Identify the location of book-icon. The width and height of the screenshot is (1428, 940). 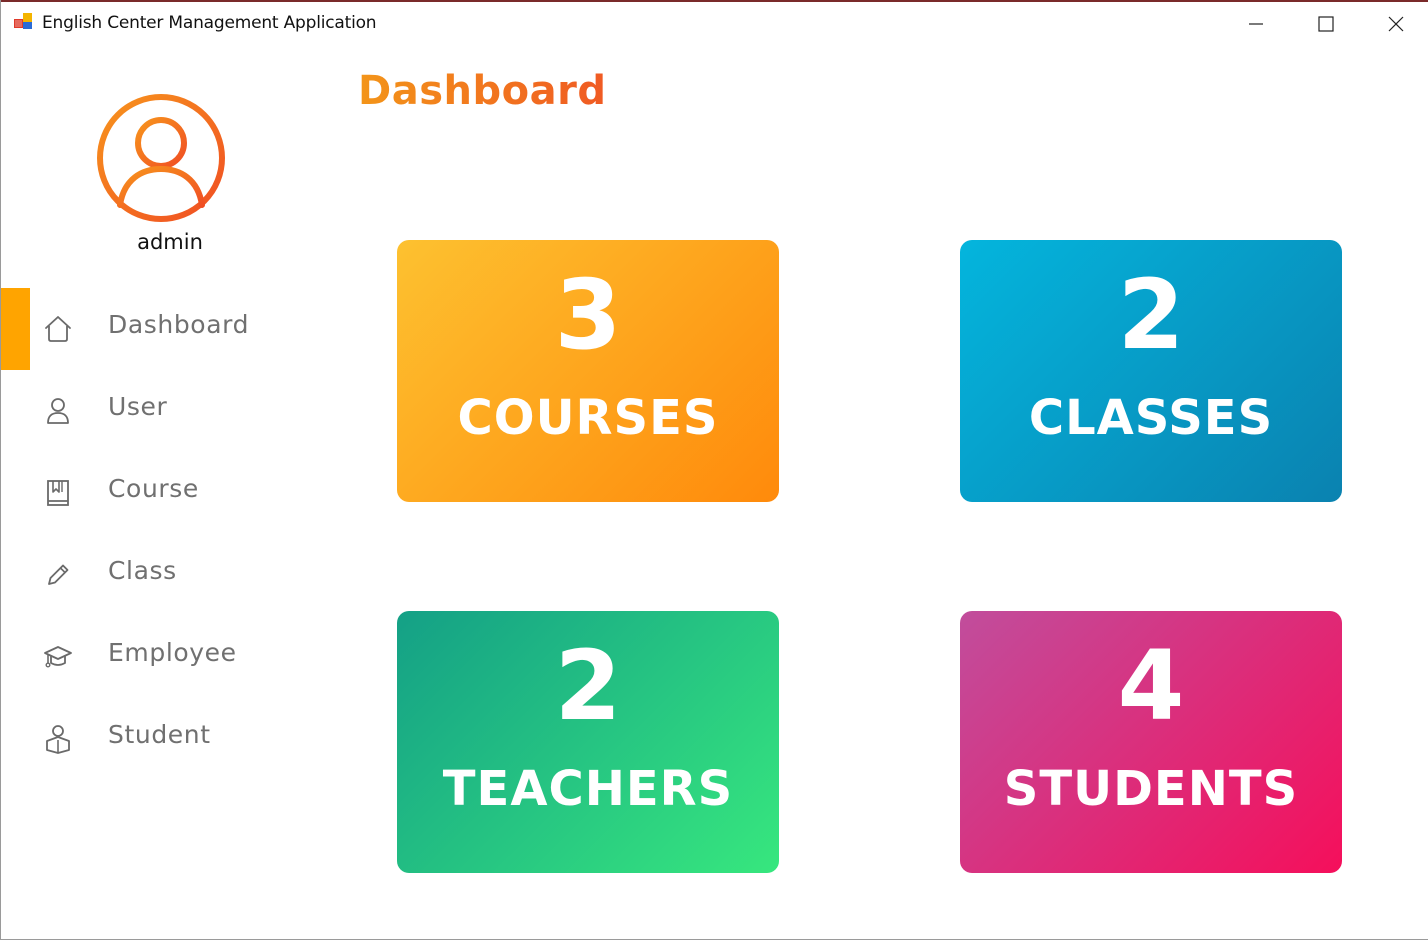
(58, 493).